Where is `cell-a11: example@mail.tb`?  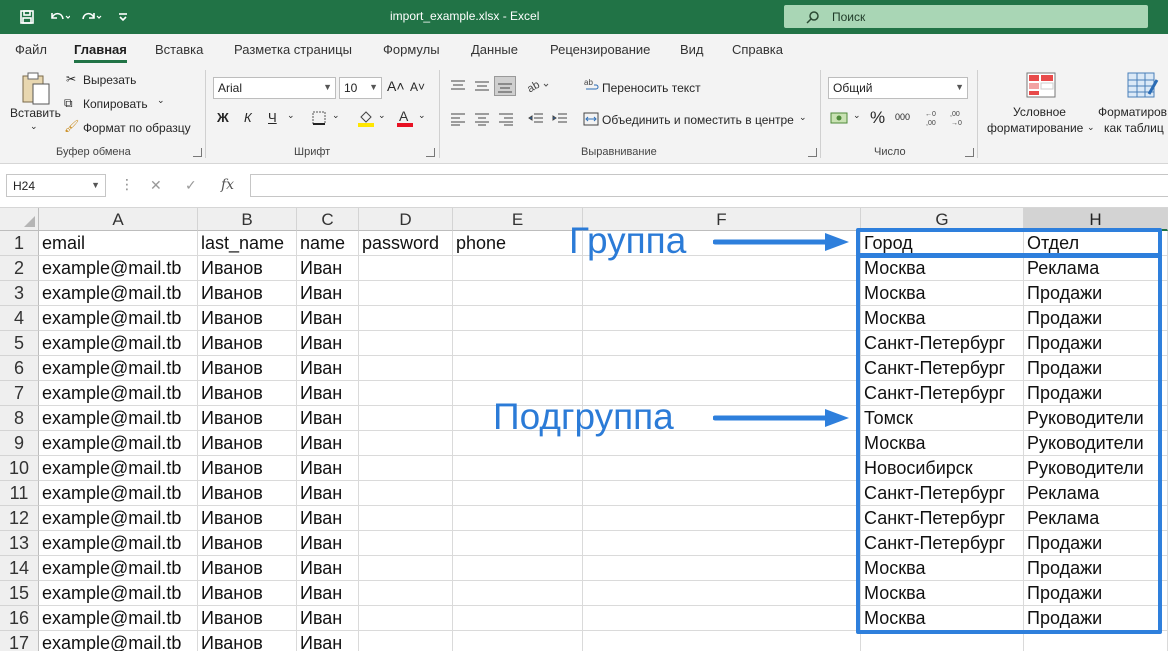
cell-a11: example@mail.tb is located at coordinates (118, 493).